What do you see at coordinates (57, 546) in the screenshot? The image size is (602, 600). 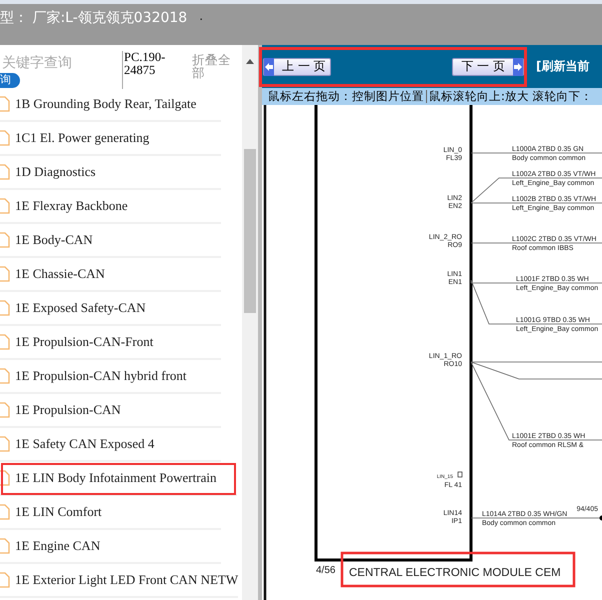 I see `tree-item-label: 1E Engine CAN` at bounding box center [57, 546].